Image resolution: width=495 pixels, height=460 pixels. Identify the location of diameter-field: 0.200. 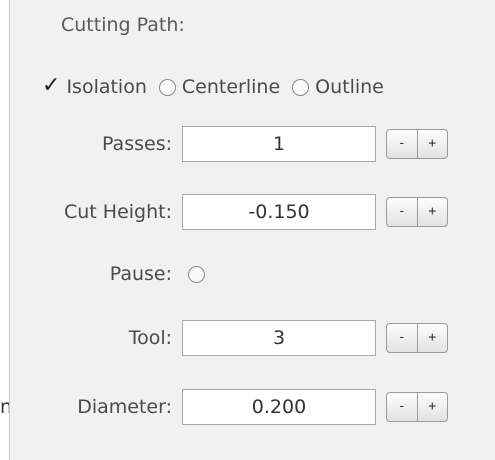
(279, 407).